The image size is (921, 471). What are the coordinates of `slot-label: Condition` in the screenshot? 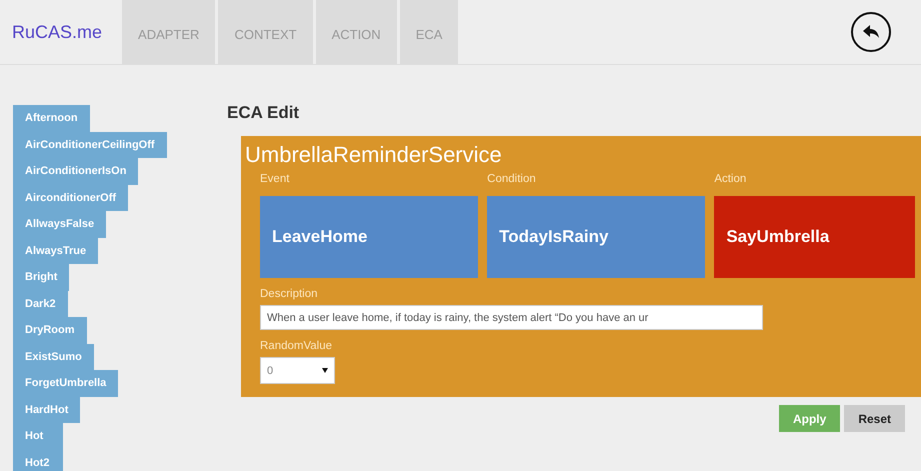 It's located at (512, 179).